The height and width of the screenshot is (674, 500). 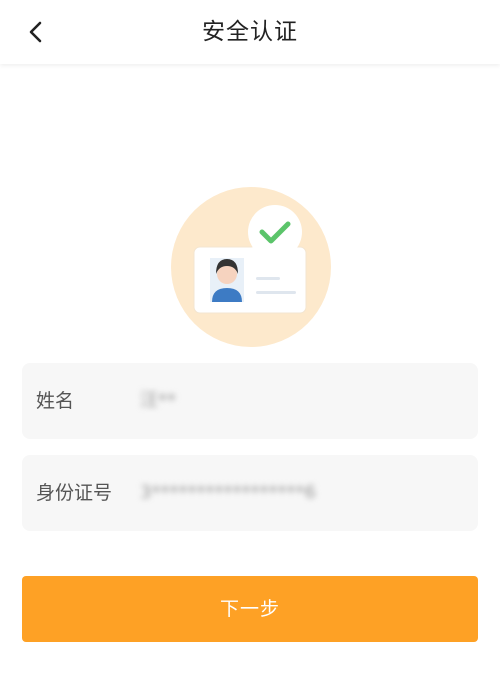 I want to click on page-title: 安全认证, so click(x=250, y=32).